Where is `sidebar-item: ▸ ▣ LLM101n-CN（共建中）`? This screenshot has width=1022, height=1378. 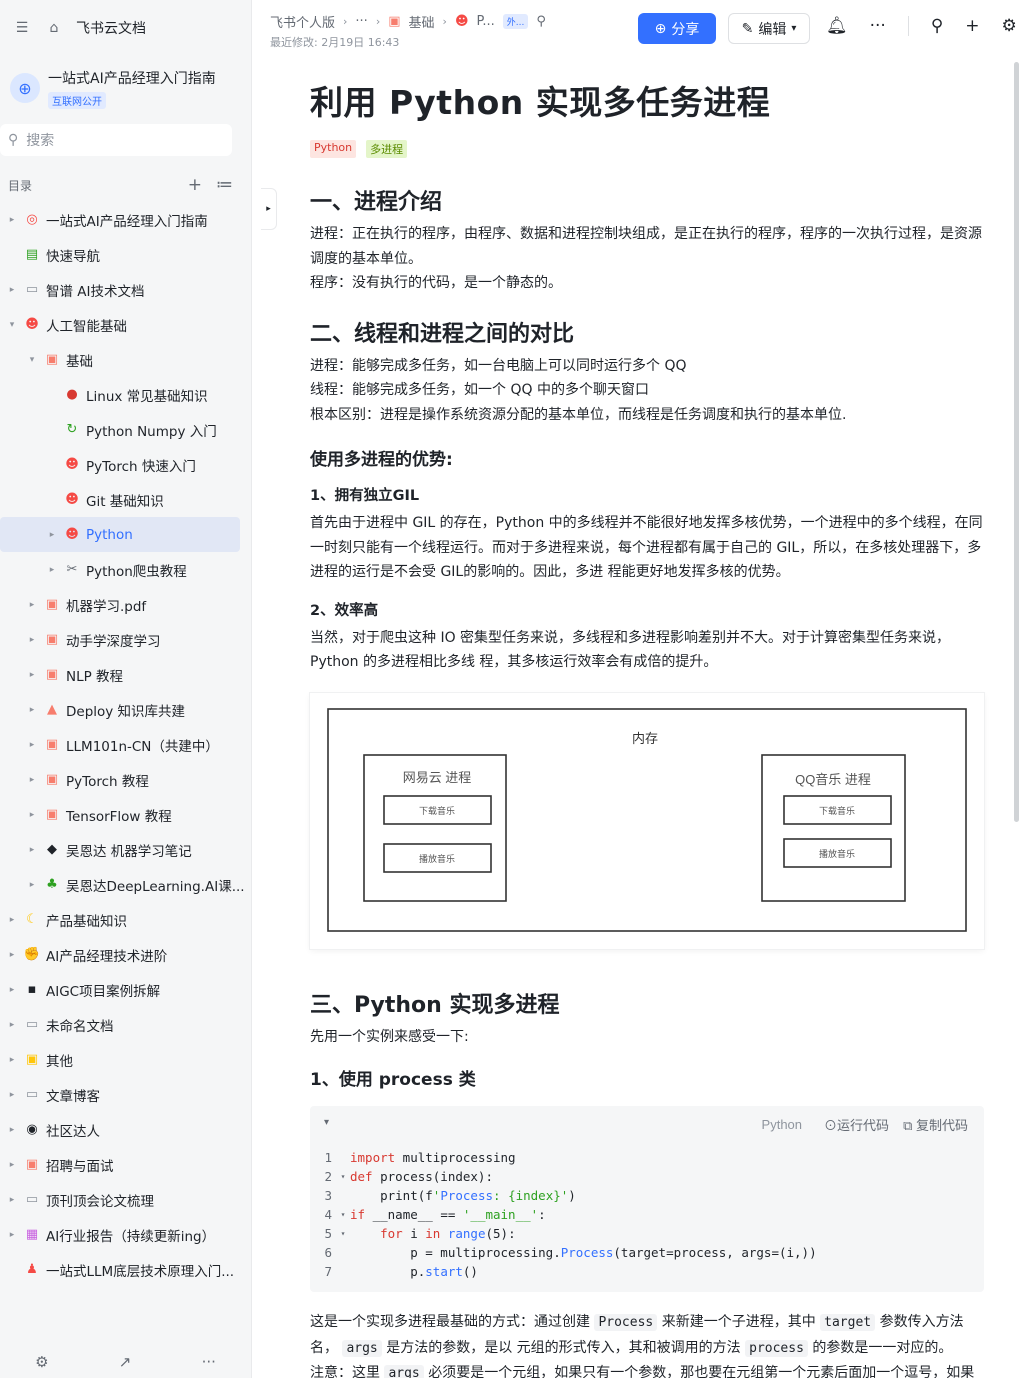 sidebar-item: ▸ ▣ LLM101n-CN（共建中） is located at coordinates (125, 744).